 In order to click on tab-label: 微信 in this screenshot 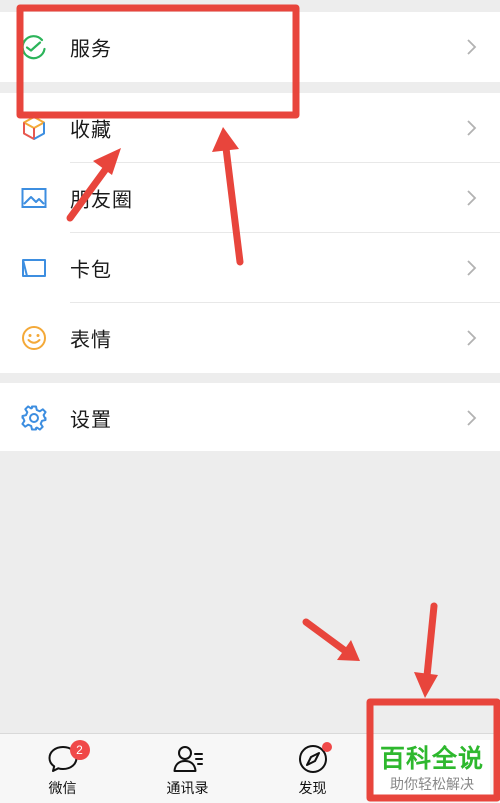, I will do `click(62, 789)`.